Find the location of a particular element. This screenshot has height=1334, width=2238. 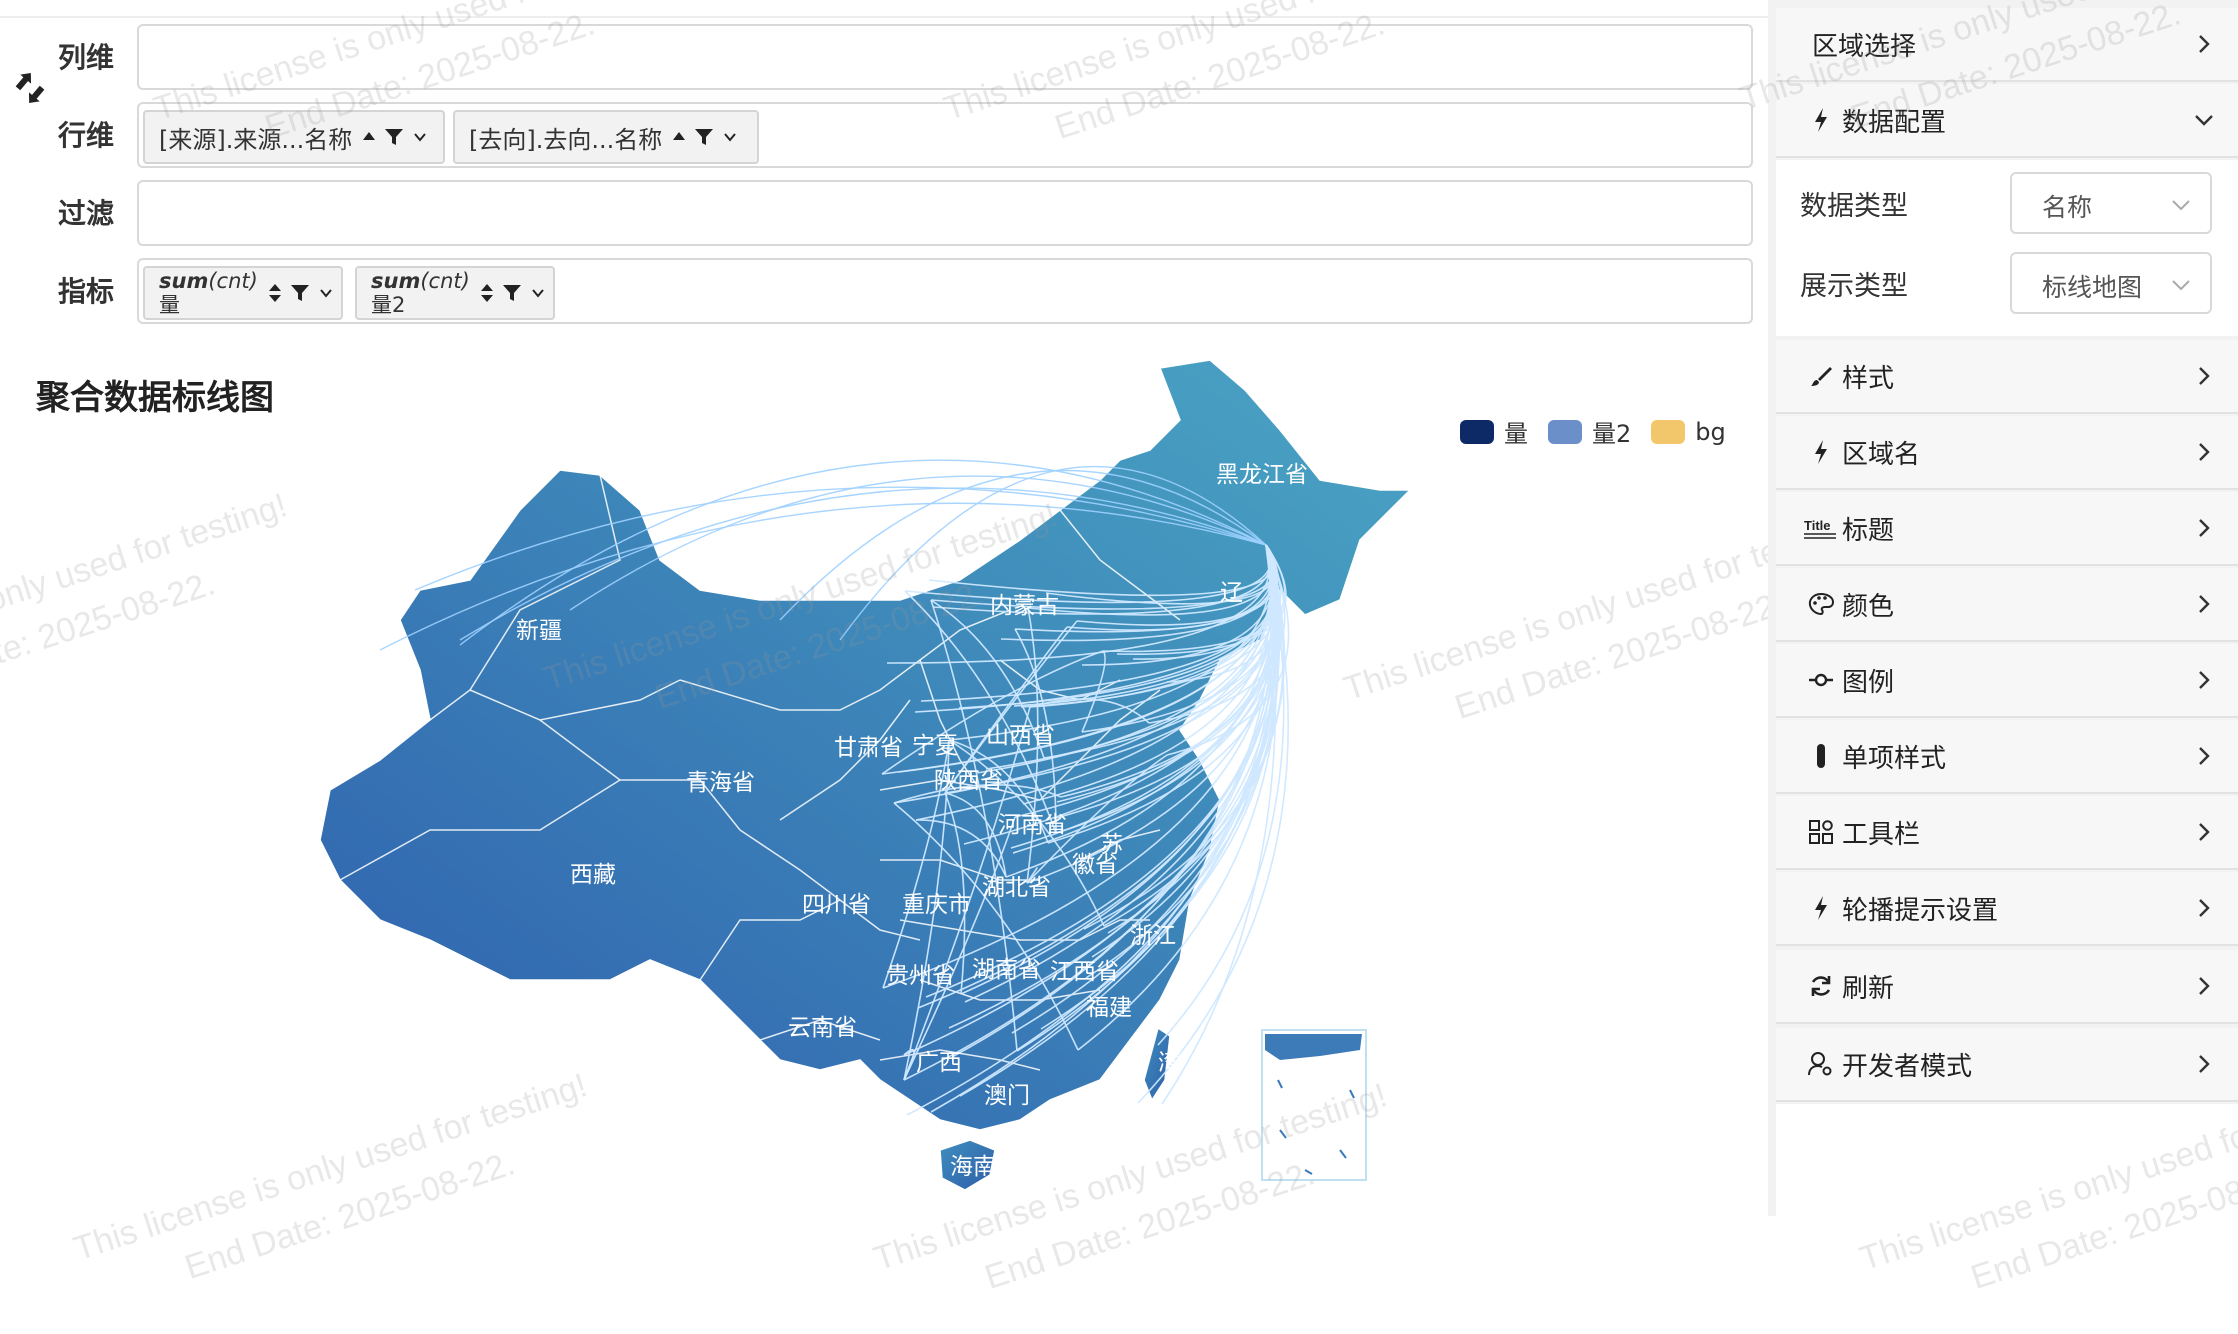

label-yunnan: 云南省 is located at coordinates (822, 1027).